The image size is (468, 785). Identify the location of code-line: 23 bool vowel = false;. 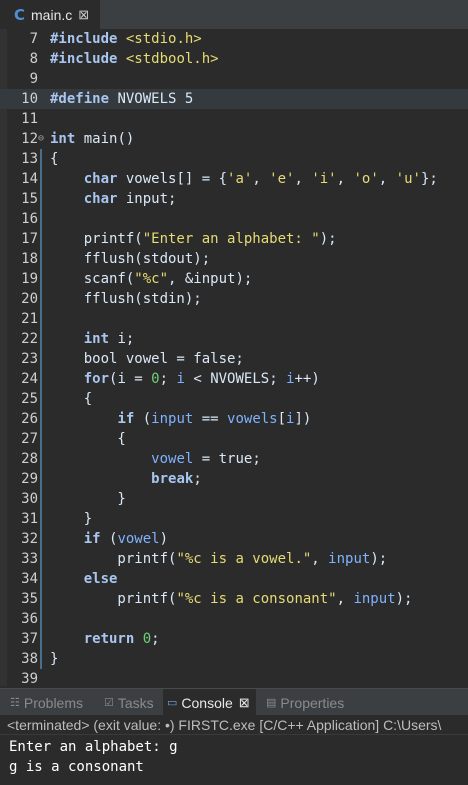
(234, 359).